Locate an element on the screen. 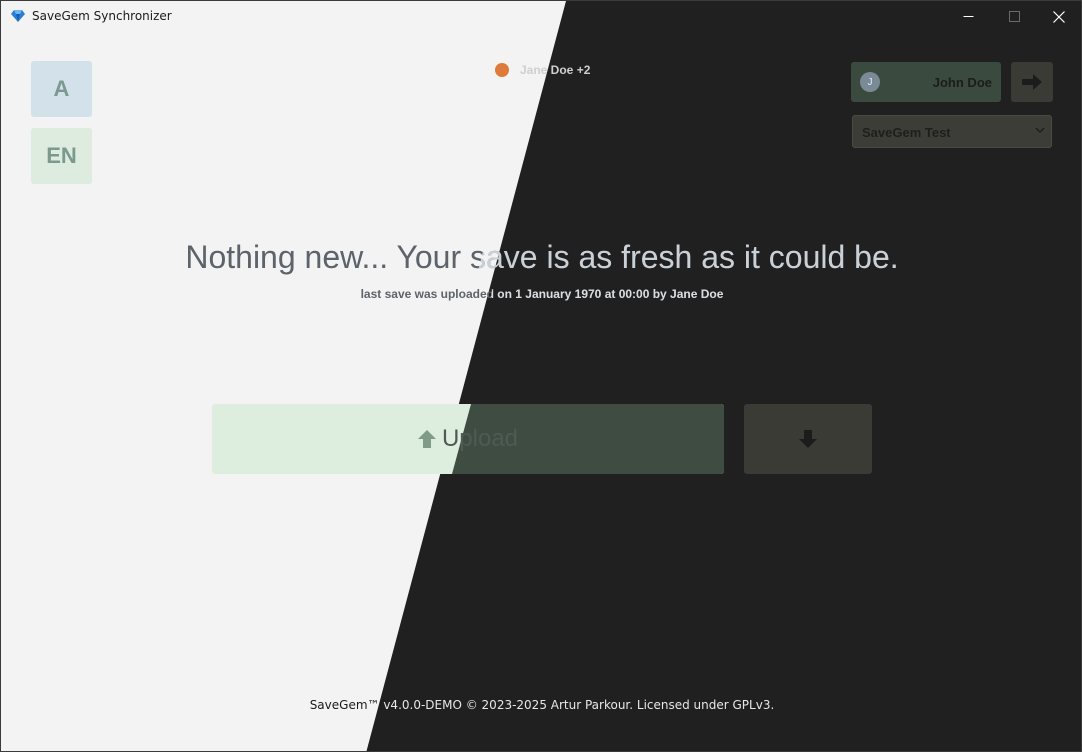 The image size is (1082, 752). arrow-up-icon is located at coordinates (426, 439).